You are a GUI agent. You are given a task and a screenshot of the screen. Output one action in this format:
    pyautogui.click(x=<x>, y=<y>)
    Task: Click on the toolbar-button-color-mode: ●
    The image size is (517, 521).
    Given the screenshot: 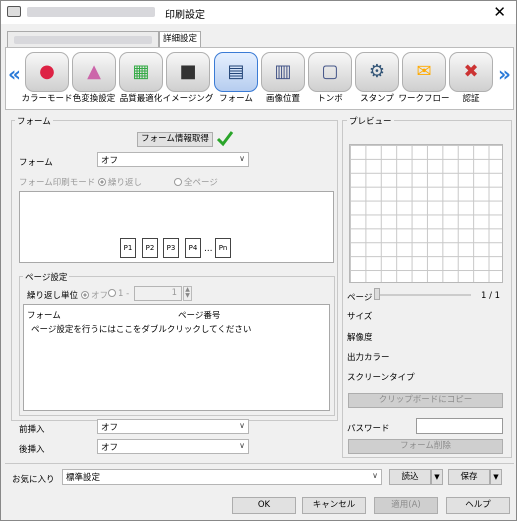 What is the action you would take?
    pyautogui.click(x=47, y=72)
    